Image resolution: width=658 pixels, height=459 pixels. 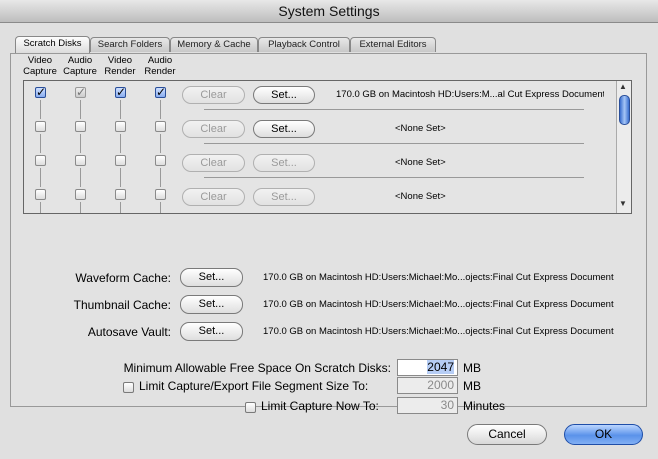 What do you see at coordinates (472, 368) in the screenshot?
I see `min-free-space-unit: MB` at bounding box center [472, 368].